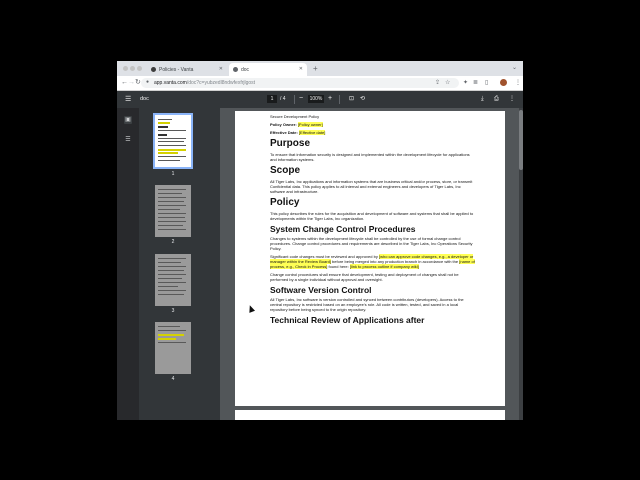 This screenshot has width=640, height=480. What do you see at coordinates (268, 69) in the screenshot?
I see `tab-doc: doc ✕` at bounding box center [268, 69].